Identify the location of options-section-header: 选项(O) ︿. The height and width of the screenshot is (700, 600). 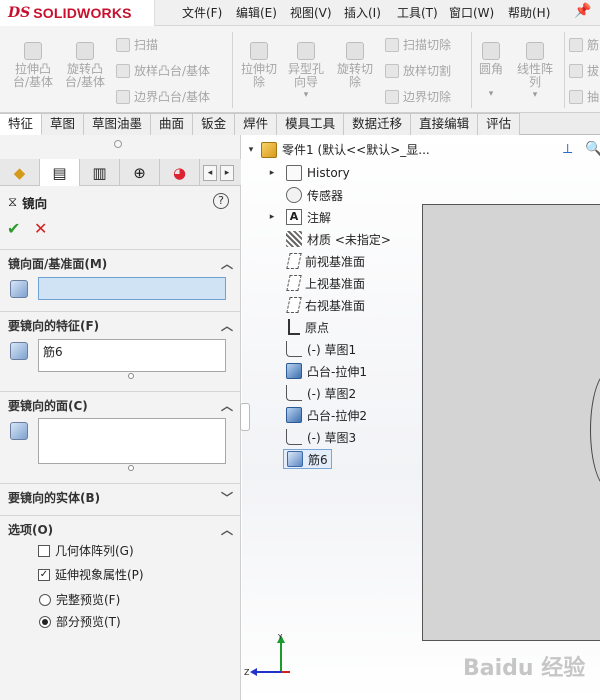
(120, 529).